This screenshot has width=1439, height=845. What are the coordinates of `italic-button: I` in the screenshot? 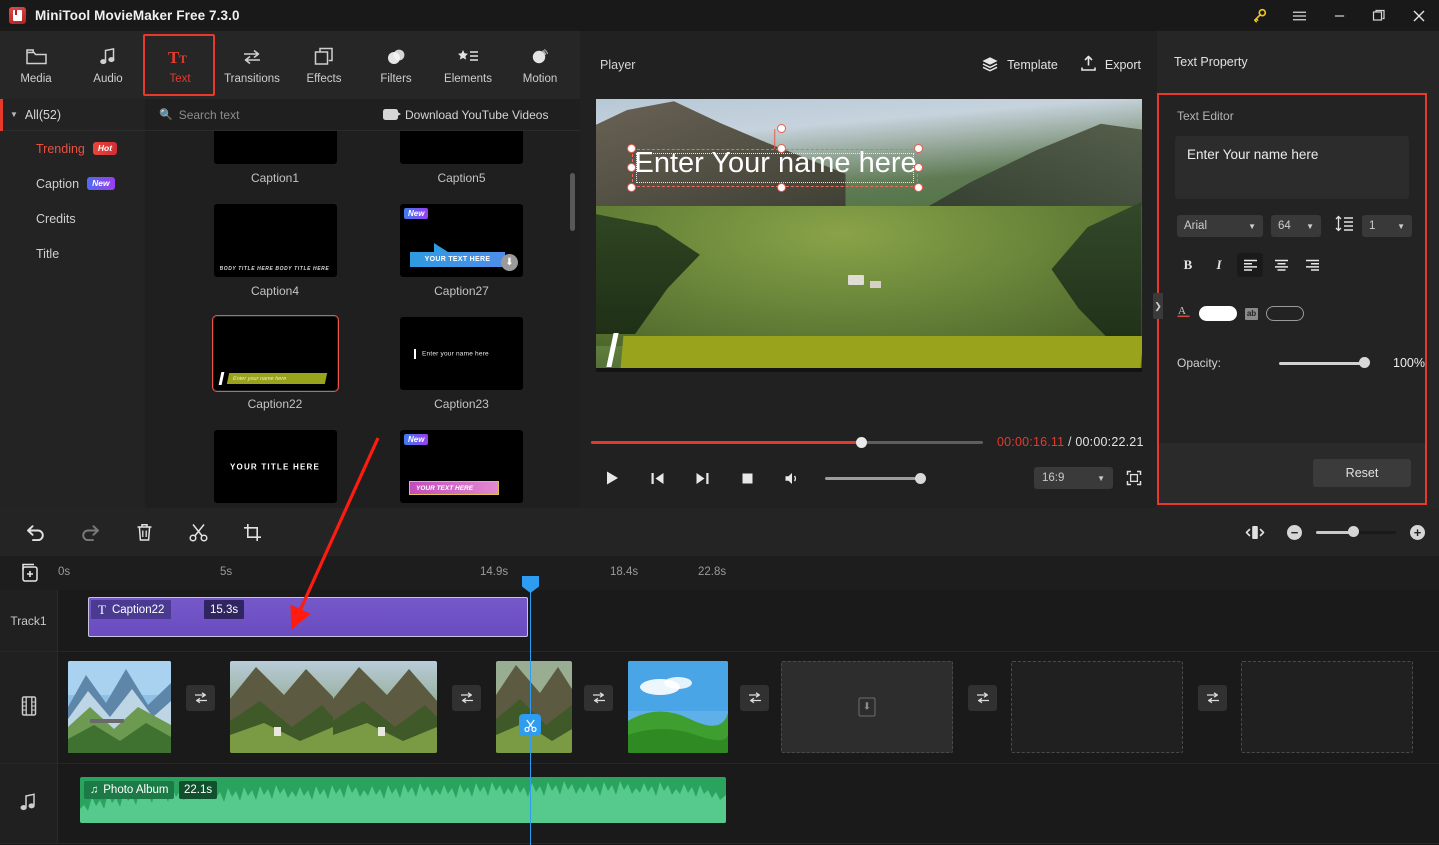 It's located at (1219, 265).